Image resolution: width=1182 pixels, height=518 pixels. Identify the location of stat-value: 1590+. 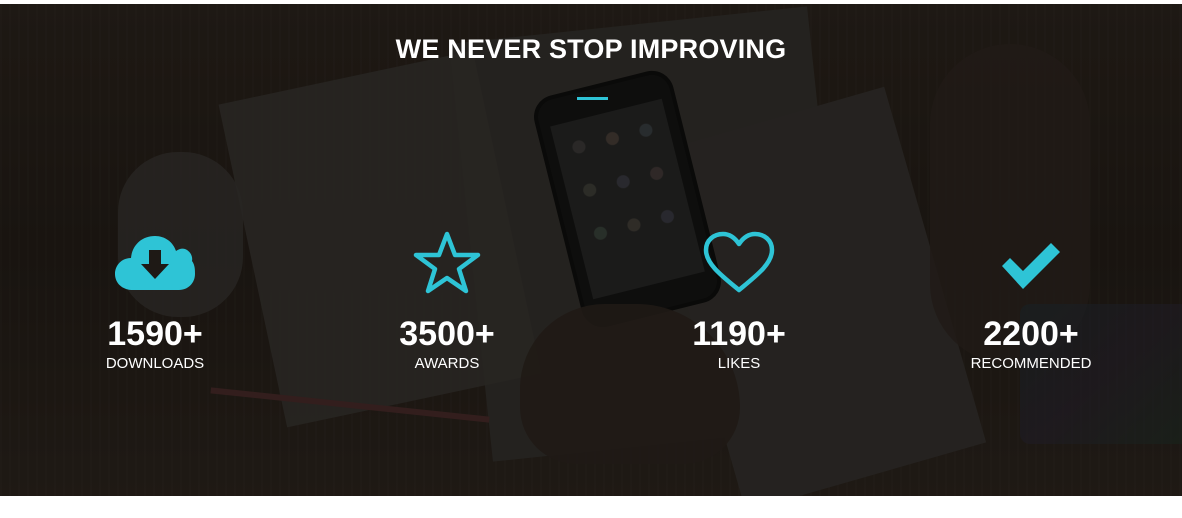
(155, 334).